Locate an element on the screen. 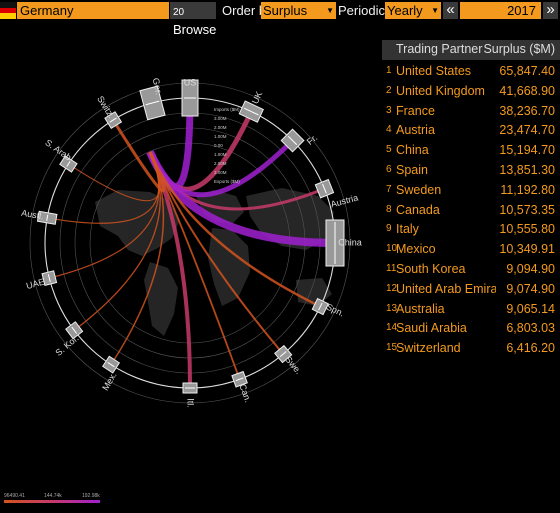 The height and width of the screenshot is (513, 560). order-by-value: Surplus is located at coordinates (285, 10).